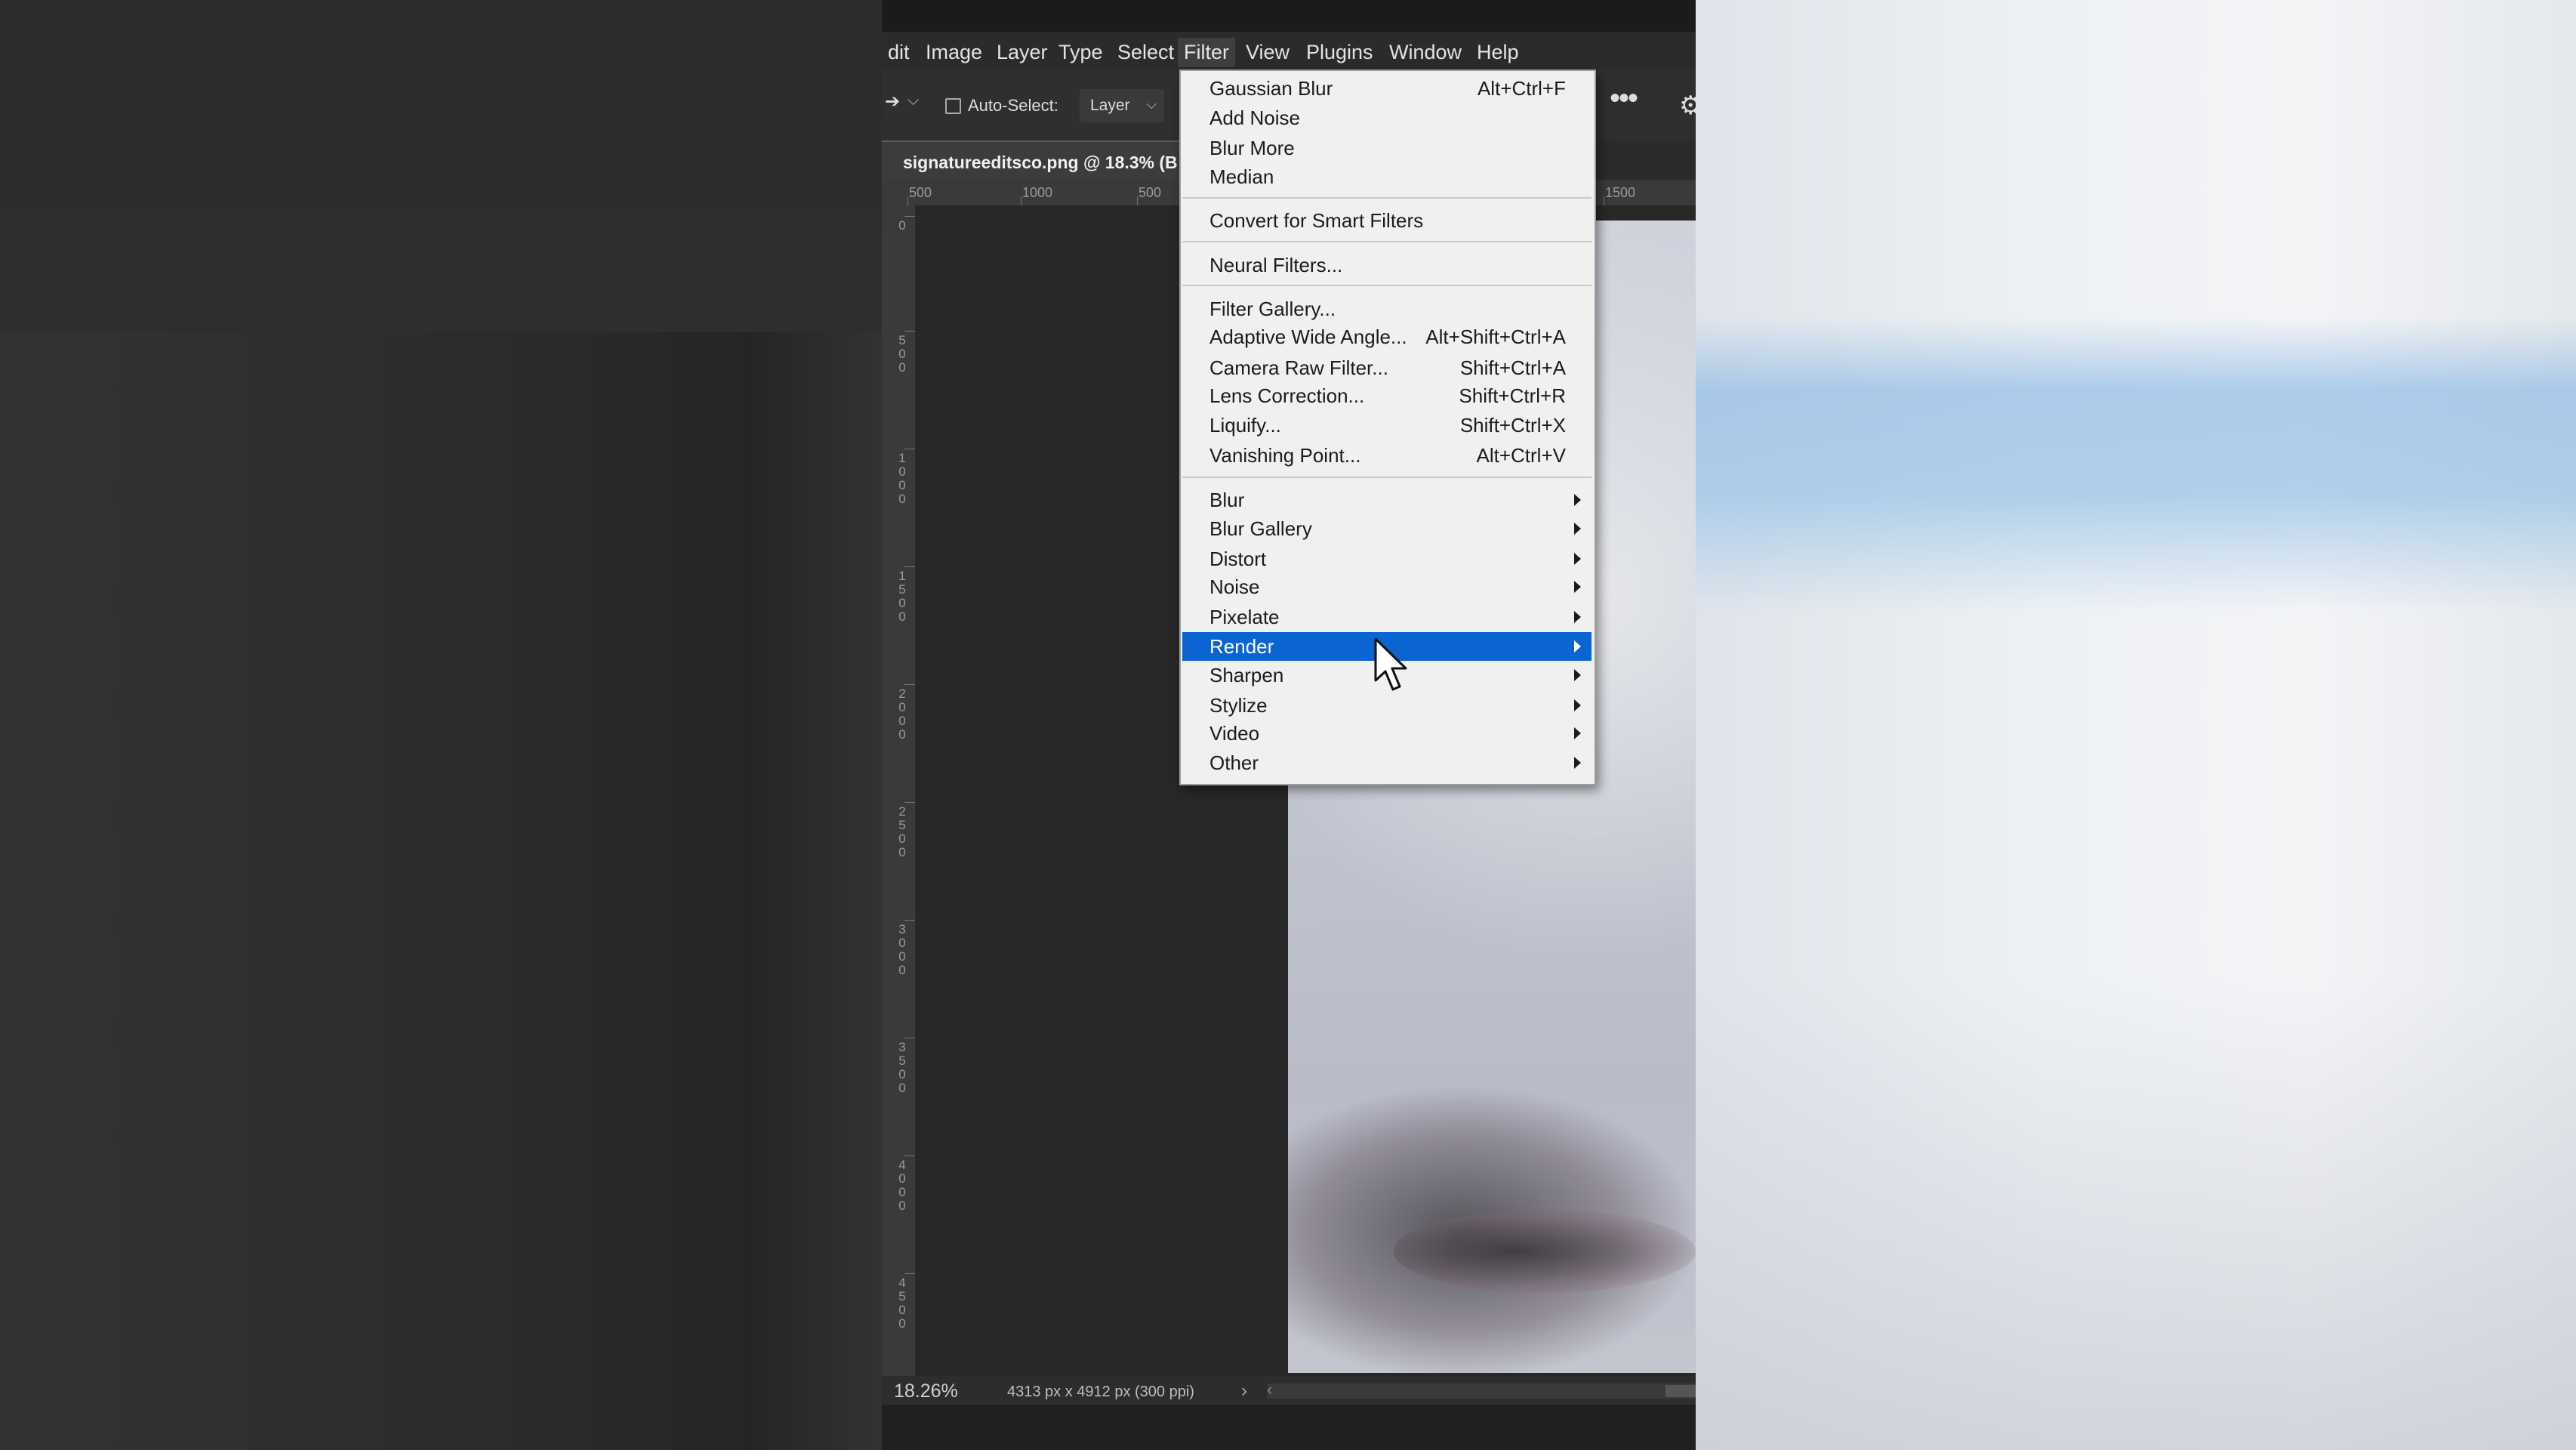 This screenshot has height=1450, width=2576. I want to click on ruler-label: 4000, so click(902, 1185).